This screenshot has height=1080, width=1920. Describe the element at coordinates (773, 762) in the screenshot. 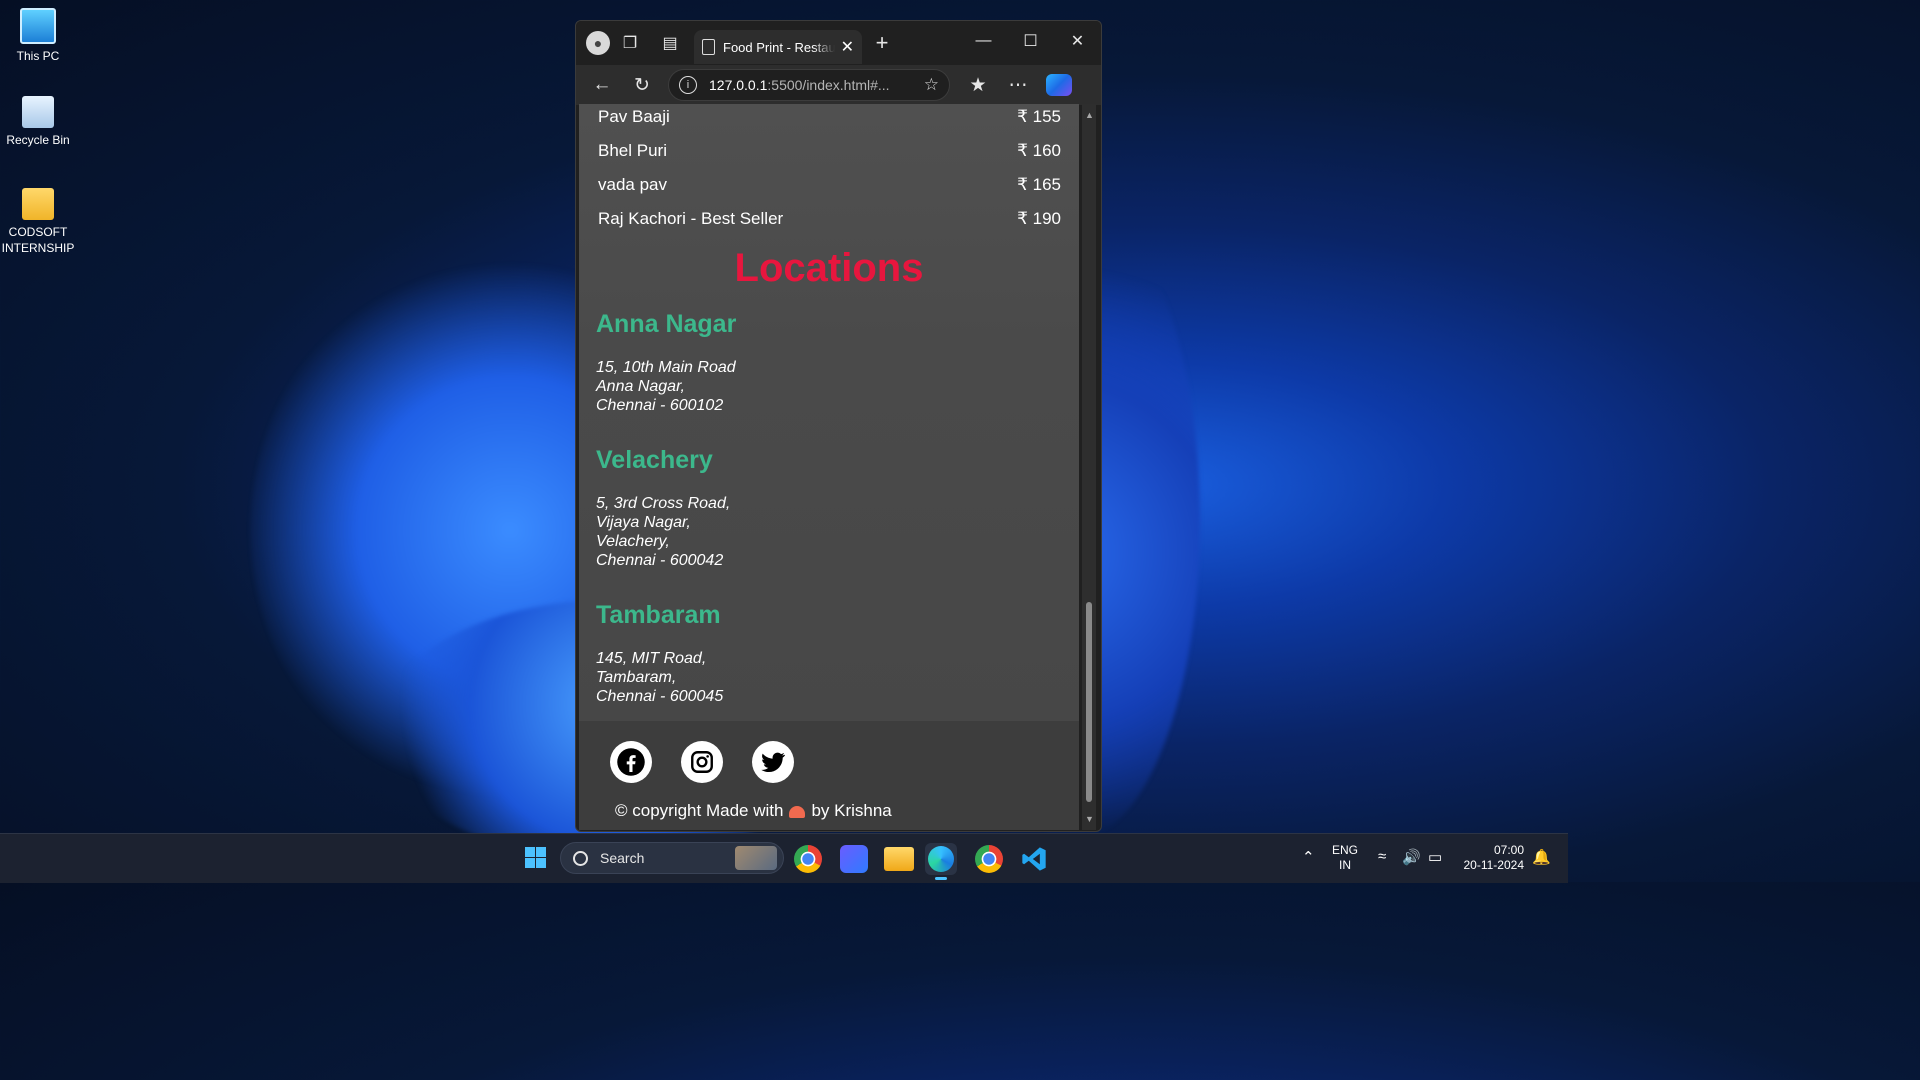

I see `twitter-icon` at that location.